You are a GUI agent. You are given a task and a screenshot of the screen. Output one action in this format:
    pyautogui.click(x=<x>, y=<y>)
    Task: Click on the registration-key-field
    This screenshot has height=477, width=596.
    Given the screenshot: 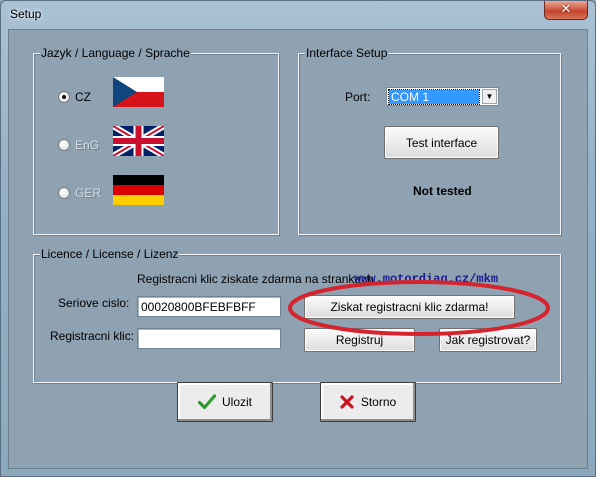 What is the action you would take?
    pyautogui.click(x=209, y=338)
    